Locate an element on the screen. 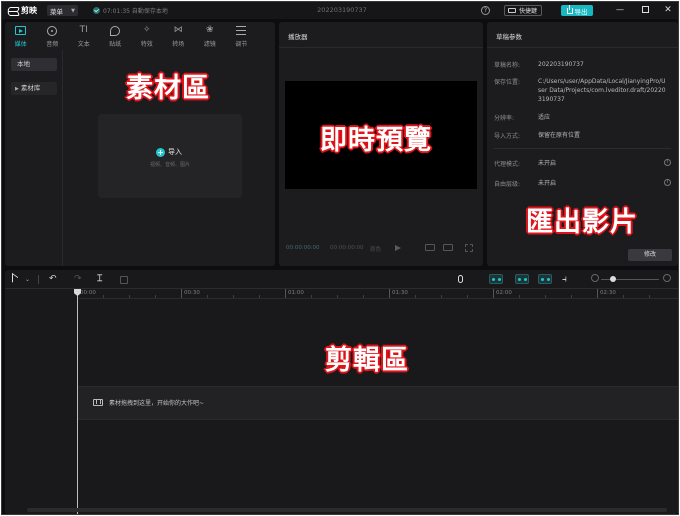 The width and height of the screenshot is (680, 516). tab-media: 媒体 is located at coordinates (21, 35).